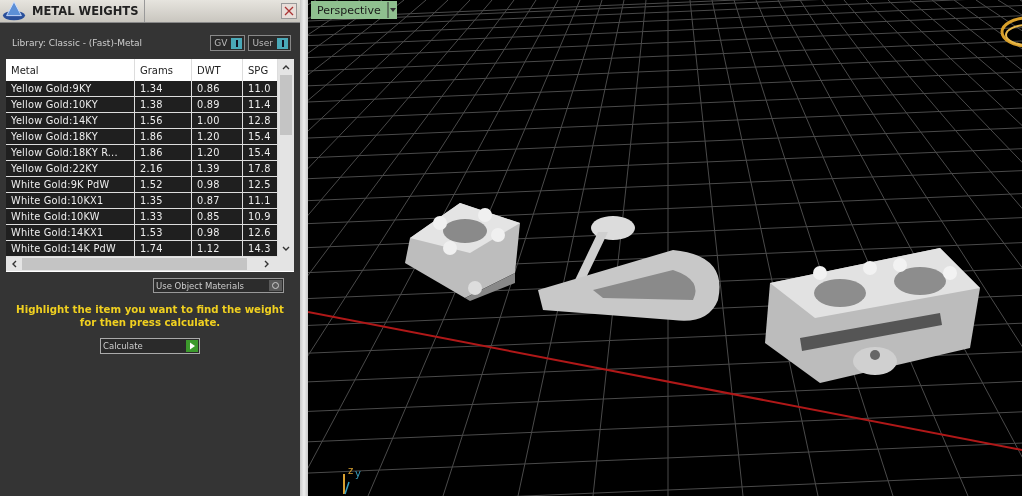  Describe the element at coordinates (354, 10) in the screenshot. I see `view-dropdown: Perspective` at that location.